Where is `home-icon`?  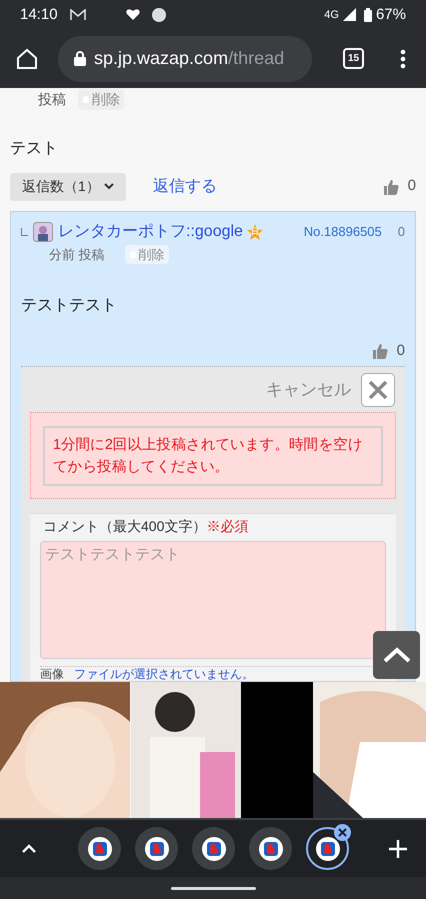
home-icon is located at coordinates (27, 59).